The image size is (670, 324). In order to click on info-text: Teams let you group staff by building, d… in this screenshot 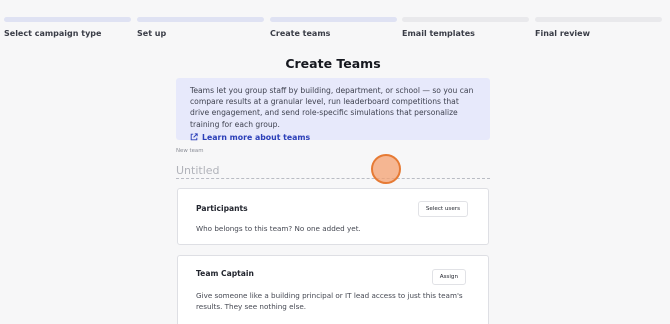, I will do `click(332, 107)`.